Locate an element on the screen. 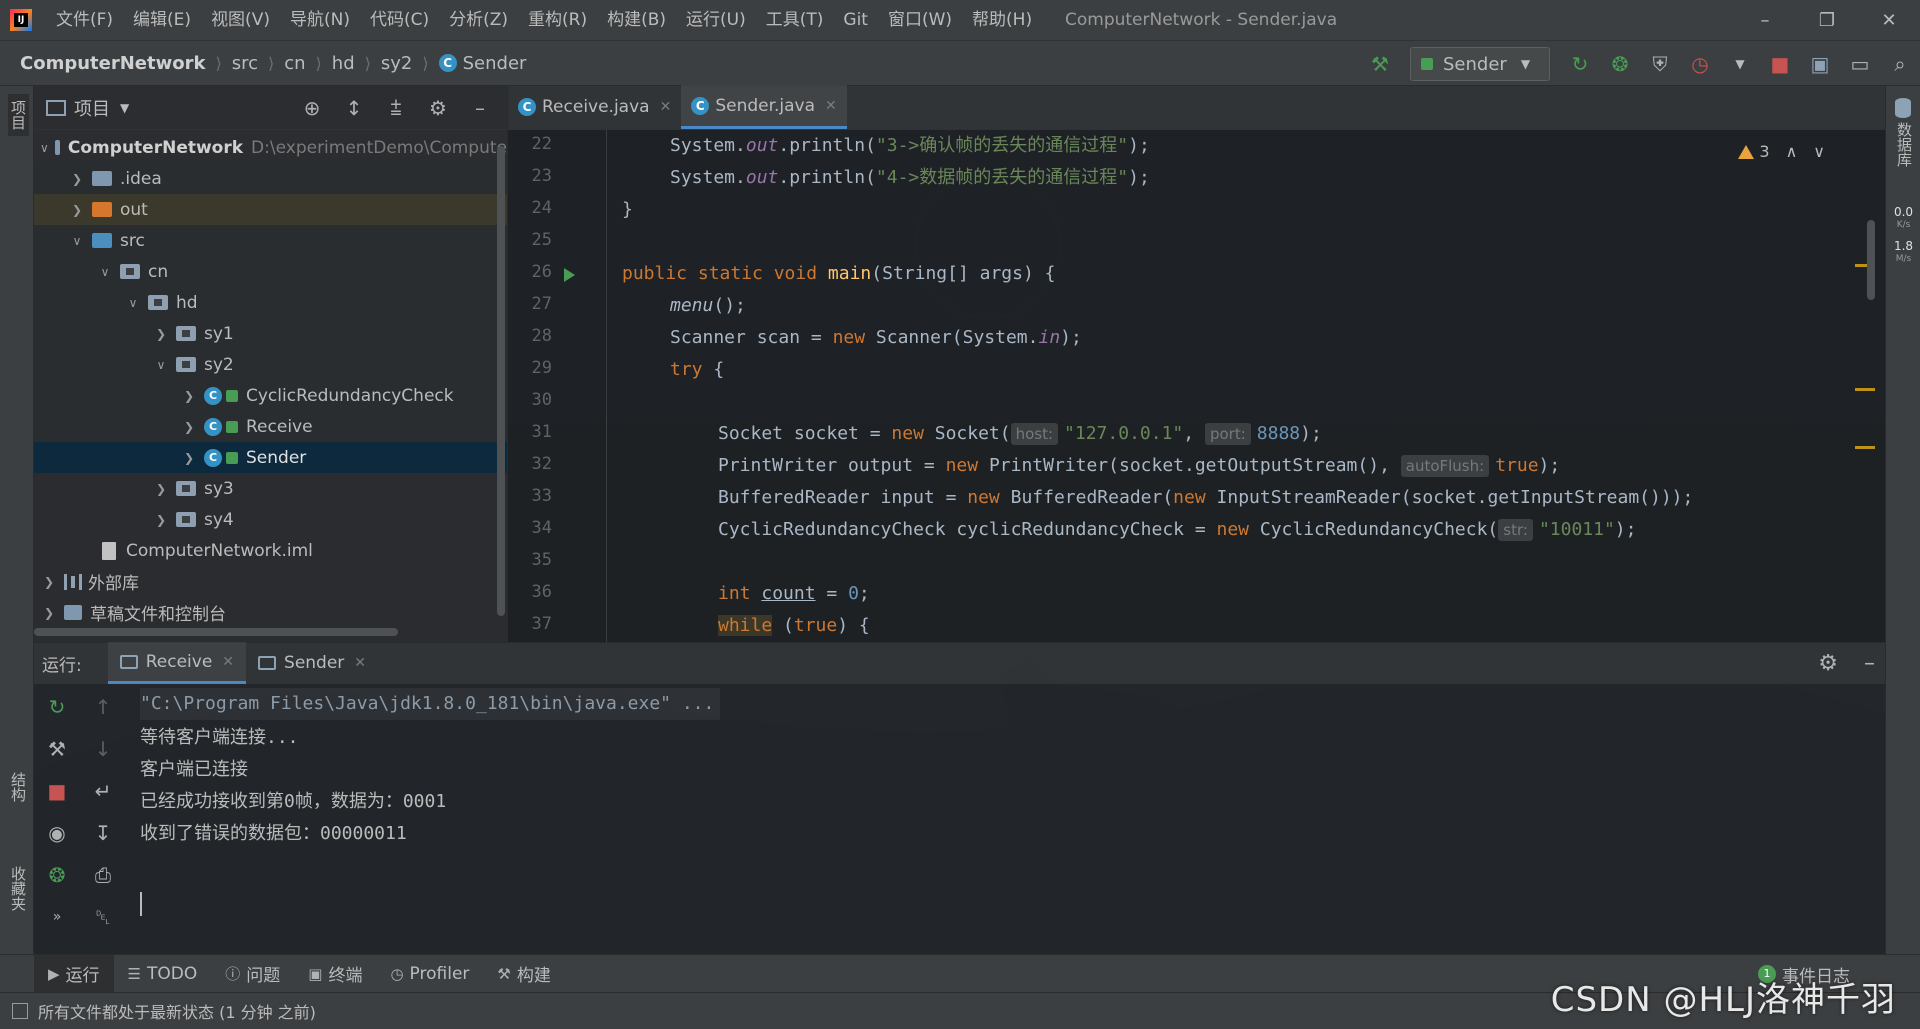 The width and height of the screenshot is (1920, 1029). soft-wrap-icon: ↵ is located at coordinates (103, 791).